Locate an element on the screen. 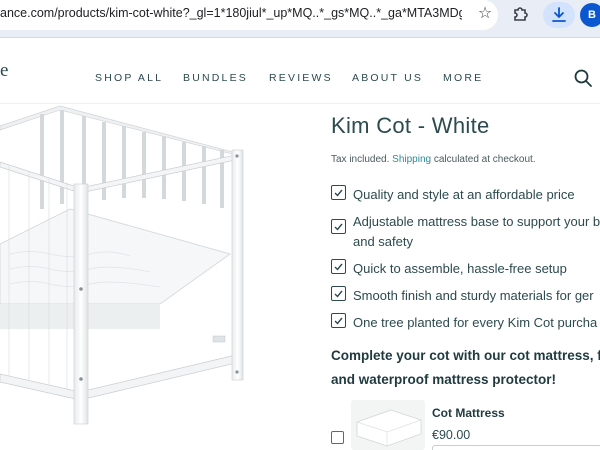 This screenshot has width=600, height=450. cot-mattress-thumbnail is located at coordinates (388, 425).